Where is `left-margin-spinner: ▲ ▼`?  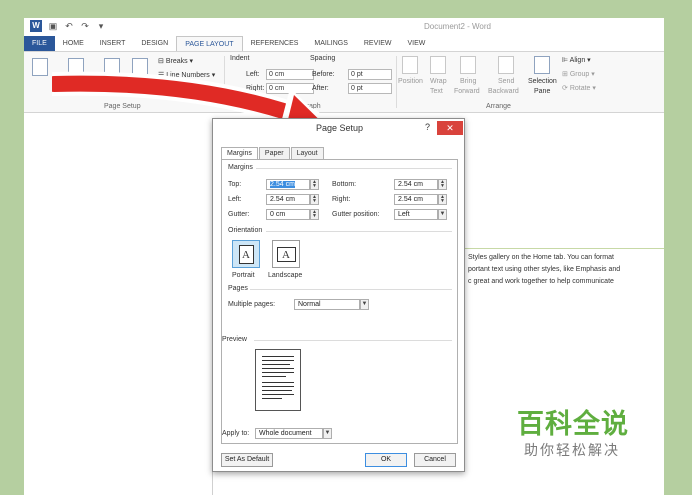 left-margin-spinner: ▲ ▼ is located at coordinates (314, 199).